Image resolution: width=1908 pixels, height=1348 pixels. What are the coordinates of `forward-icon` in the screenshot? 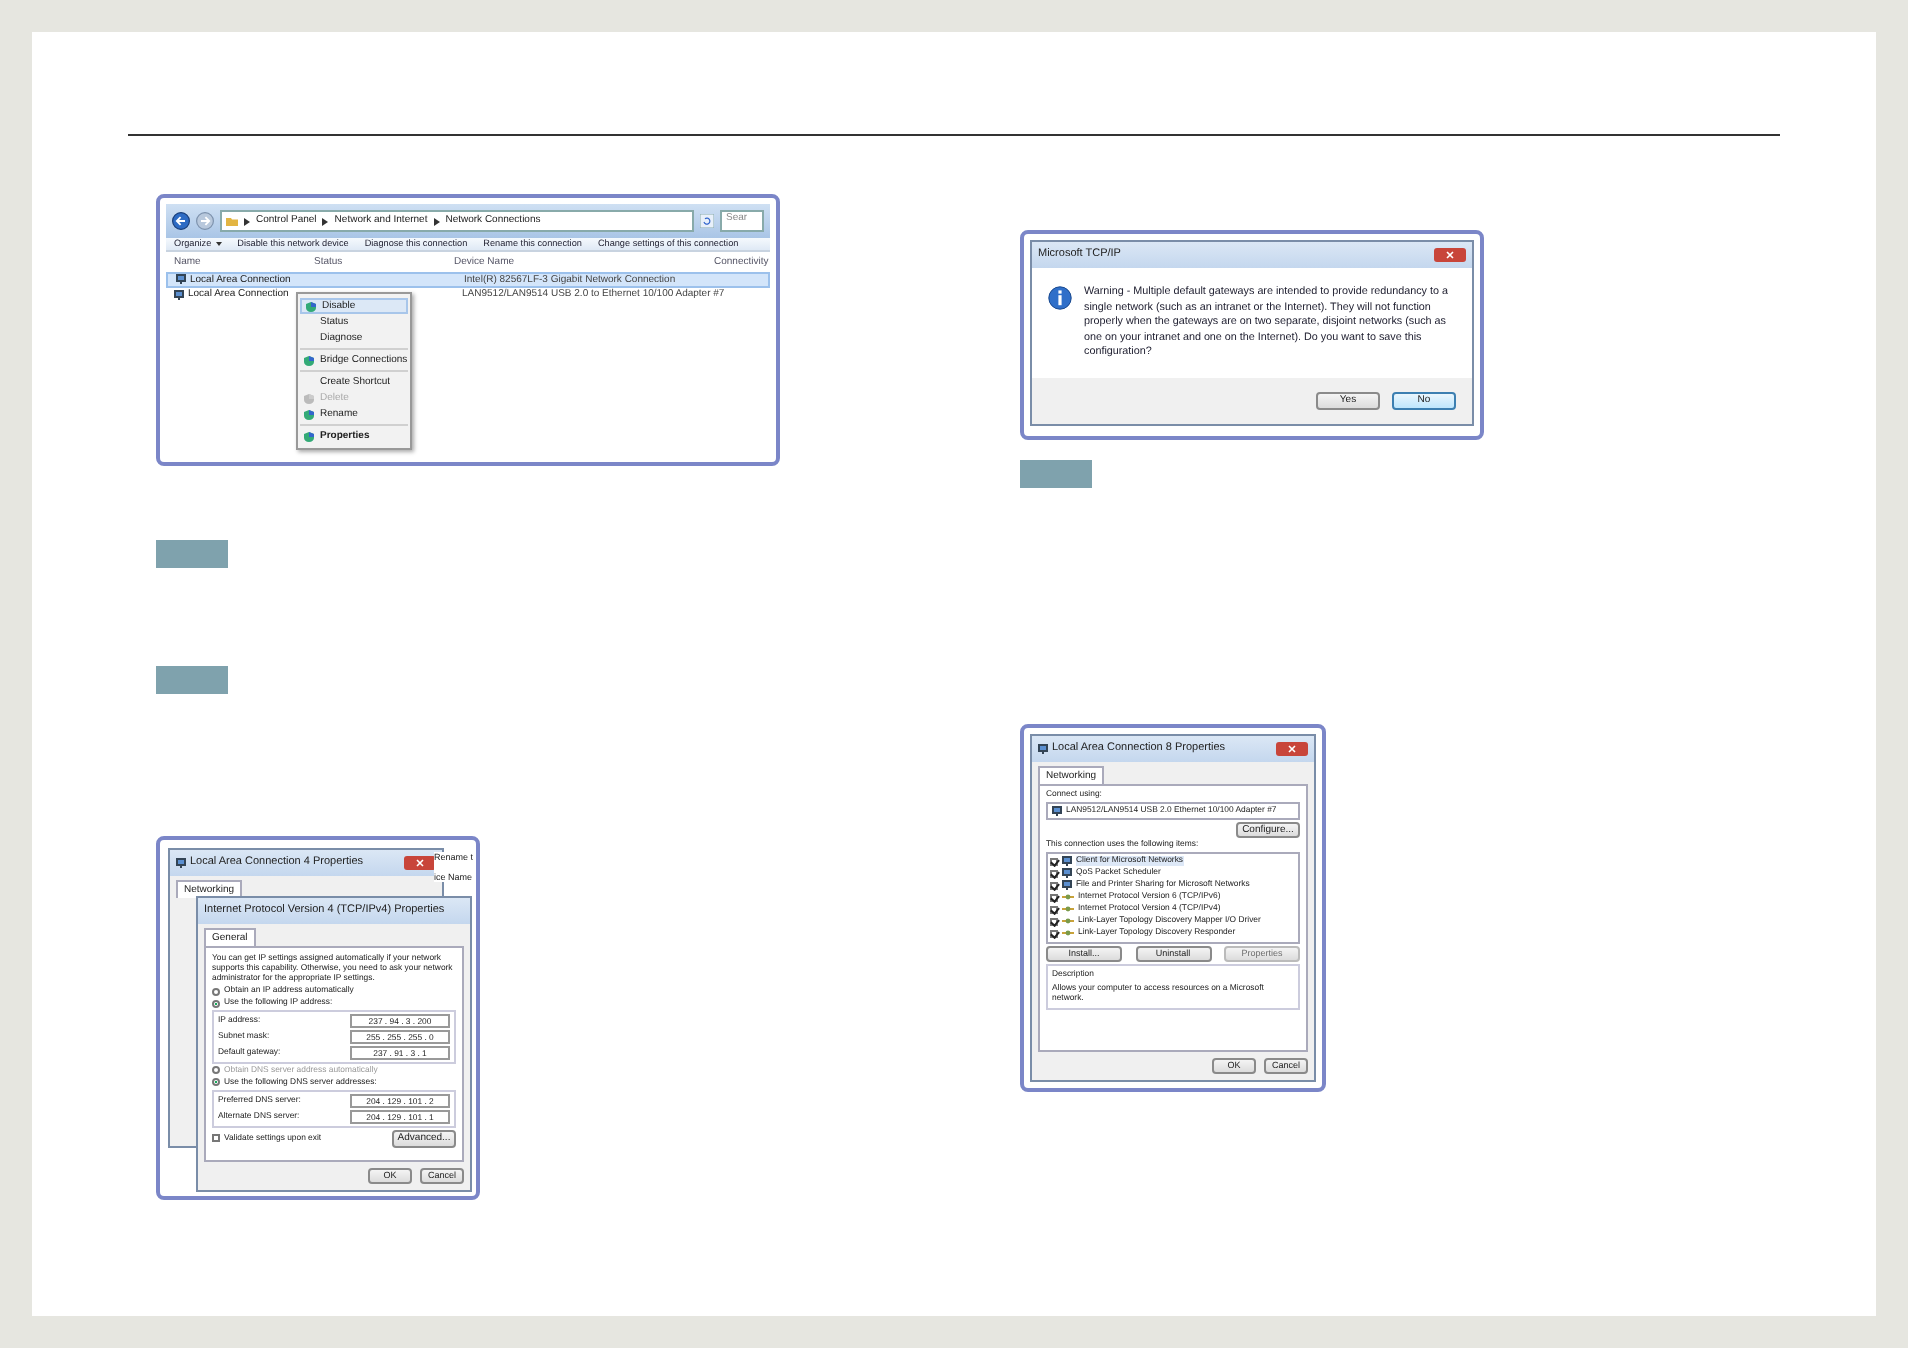 It's located at (205, 221).